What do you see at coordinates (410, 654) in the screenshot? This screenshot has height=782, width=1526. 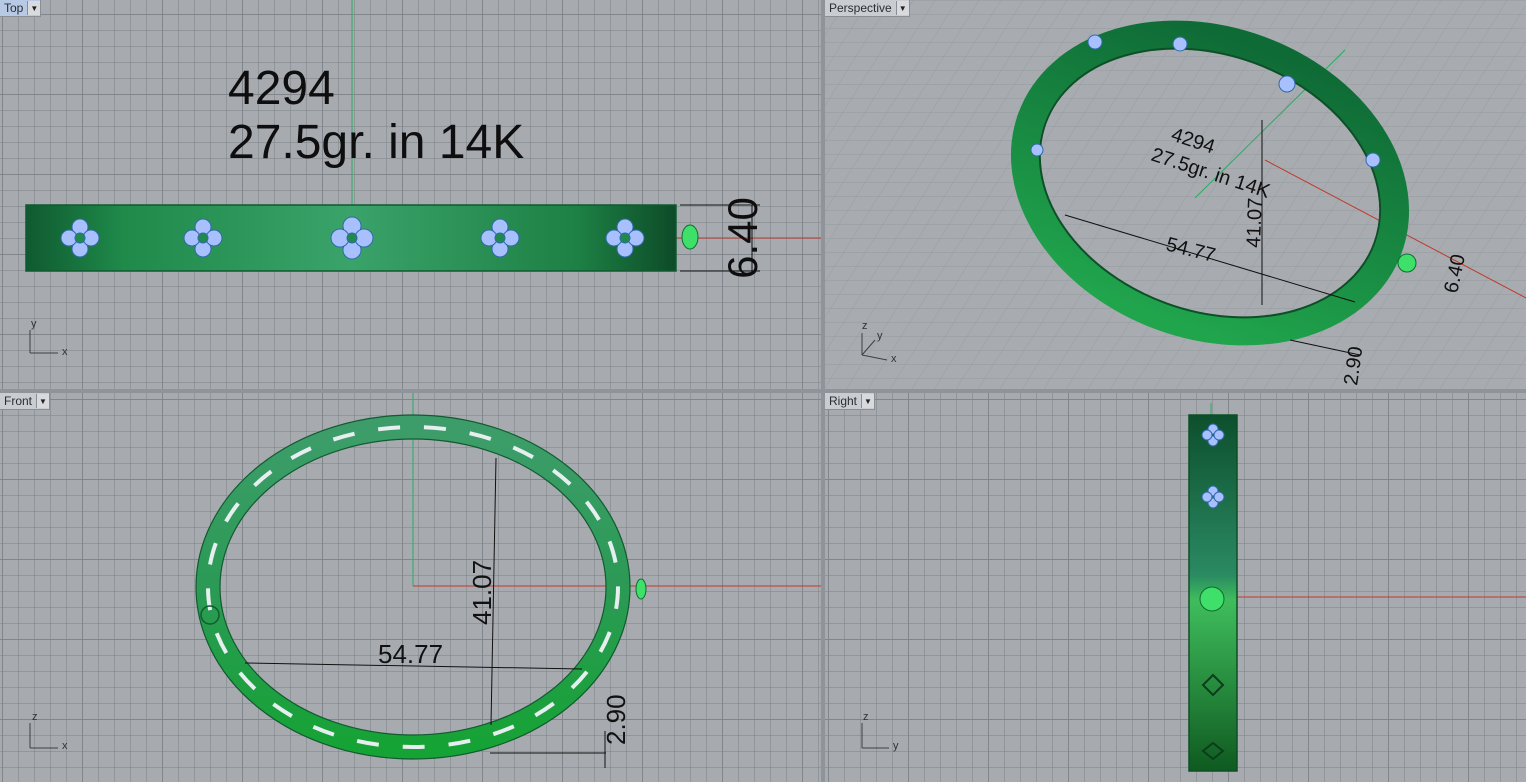 I see `front-width-label: 54.77` at bounding box center [410, 654].